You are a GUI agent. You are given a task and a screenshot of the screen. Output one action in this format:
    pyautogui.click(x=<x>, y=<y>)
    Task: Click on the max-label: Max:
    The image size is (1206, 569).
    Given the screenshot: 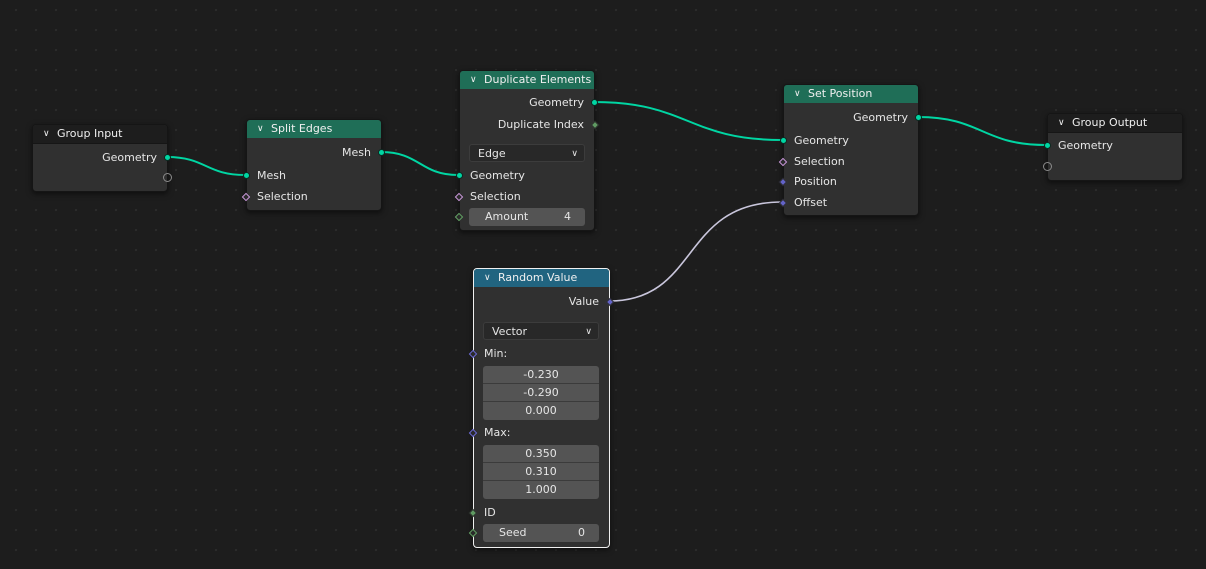 What is the action you would take?
    pyautogui.click(x=497, y=432)
    